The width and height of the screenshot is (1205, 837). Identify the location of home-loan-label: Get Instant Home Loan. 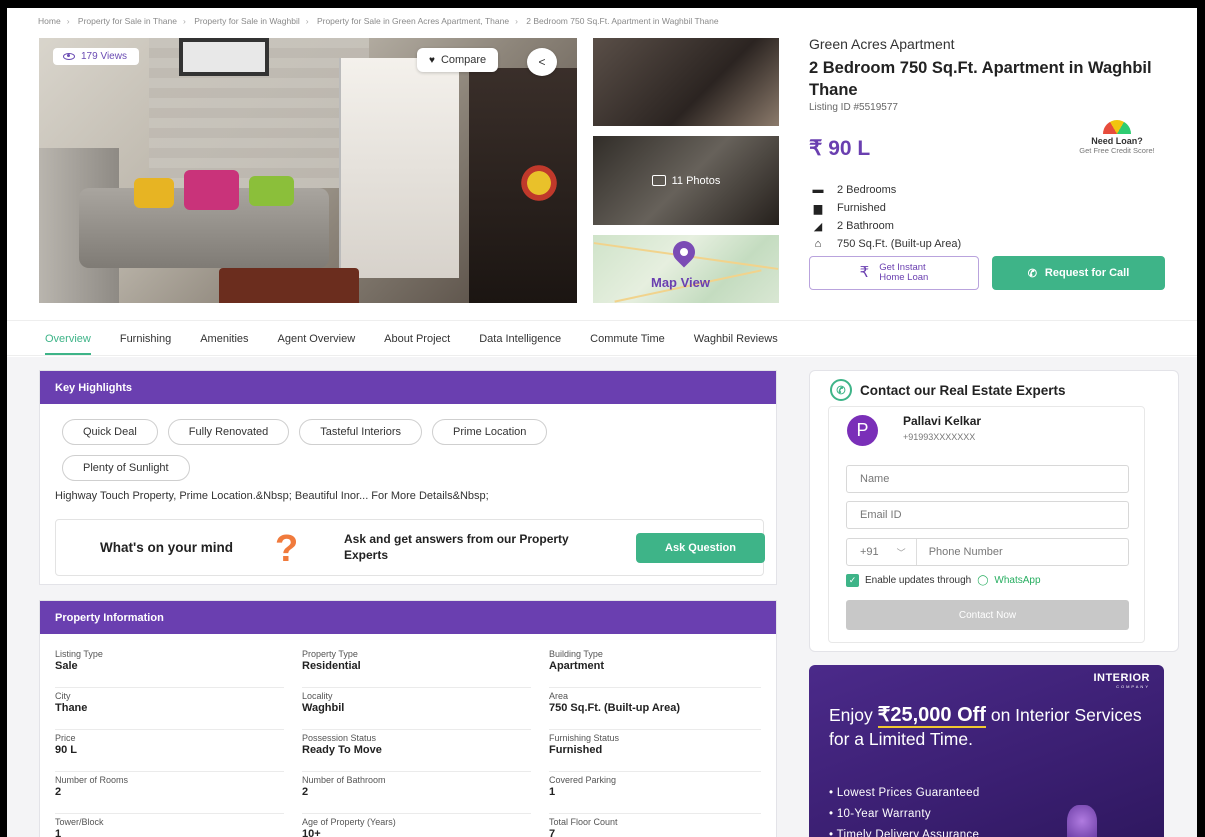
(903, 273).